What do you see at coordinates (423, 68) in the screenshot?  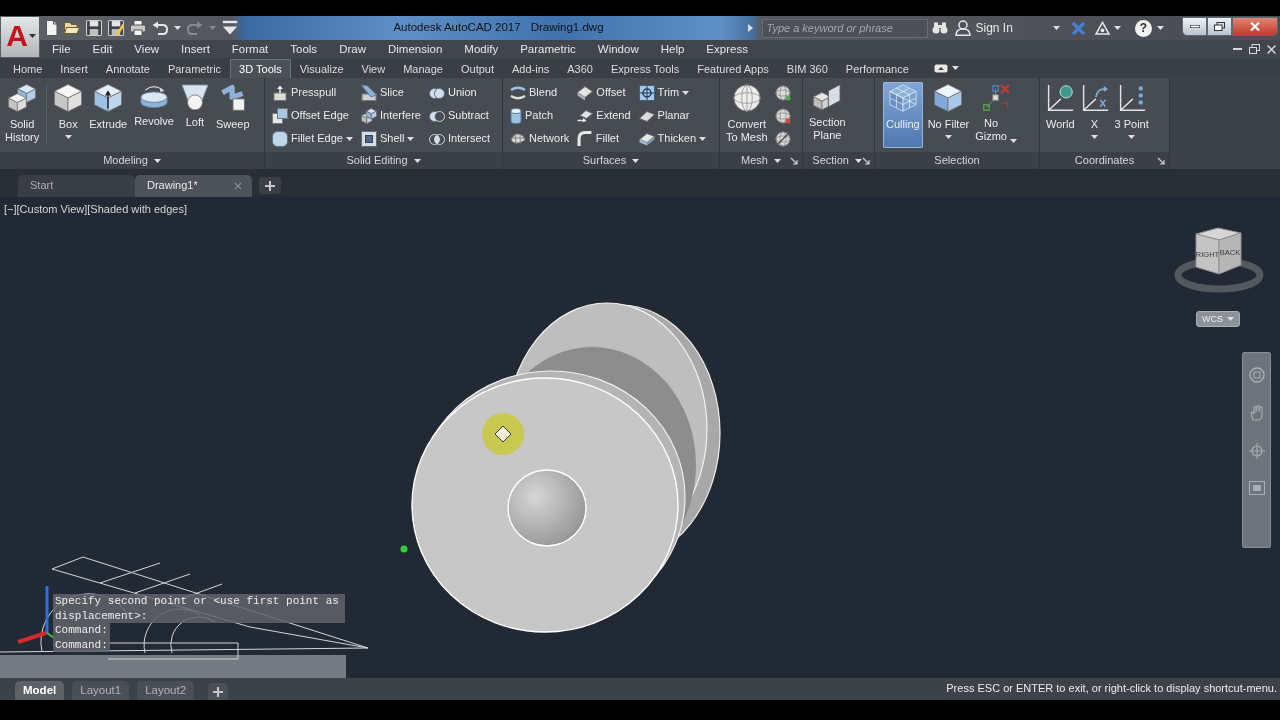 I see `ribbon-tab: Manage` at bounding box center [423, 68].